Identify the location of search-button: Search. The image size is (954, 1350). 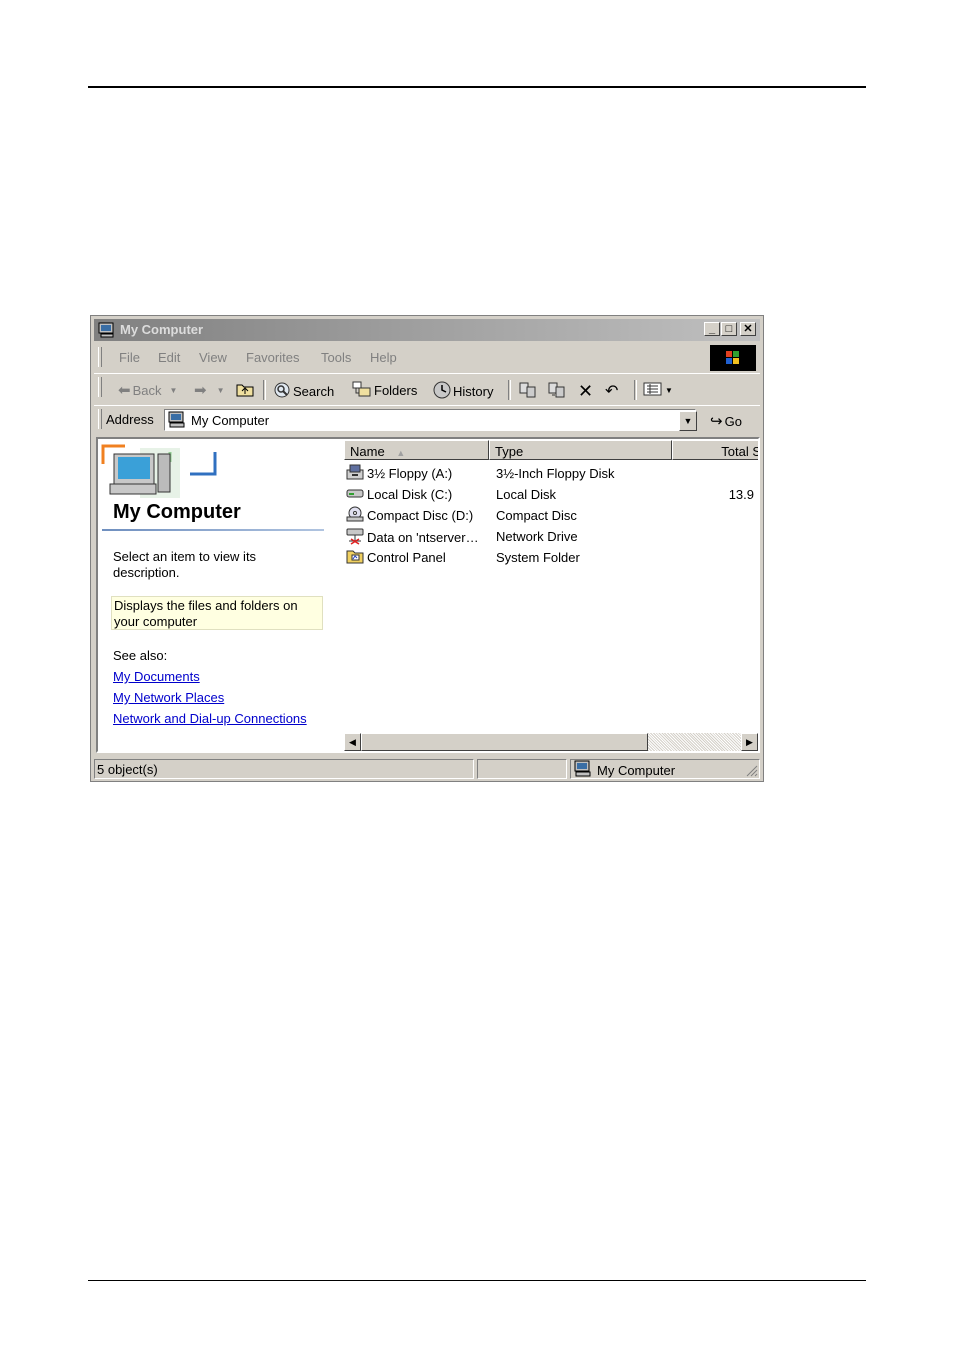
(303, 391).